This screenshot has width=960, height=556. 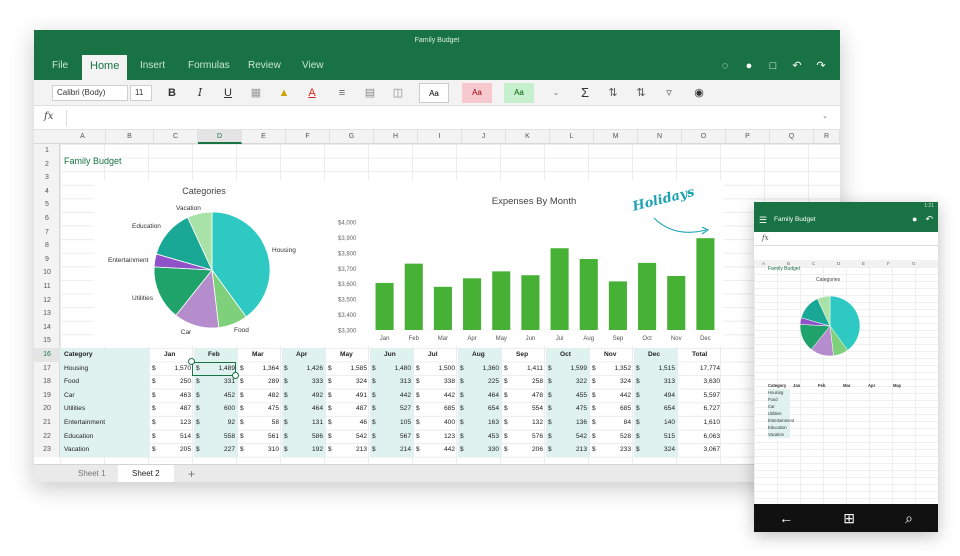 What do you see at coordinates (676, 303) in the screenshot?
I see `bar-nov` at bounding box center [676, 303].